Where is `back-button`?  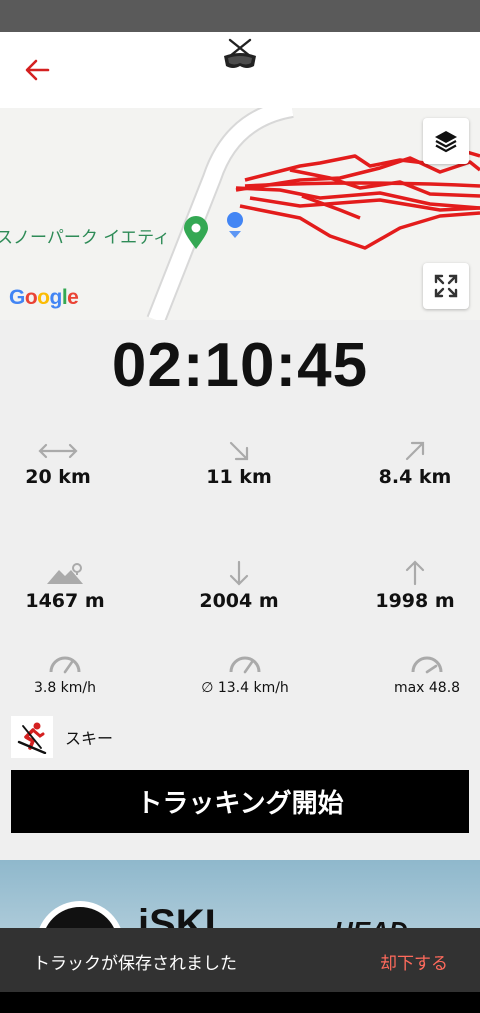
back-button is located at coordinates (38, 70).